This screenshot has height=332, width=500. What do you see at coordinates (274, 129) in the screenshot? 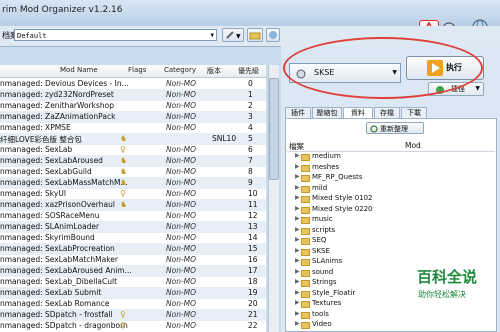
I see `scrollbar-thumb` at bounding box center [274, 129].